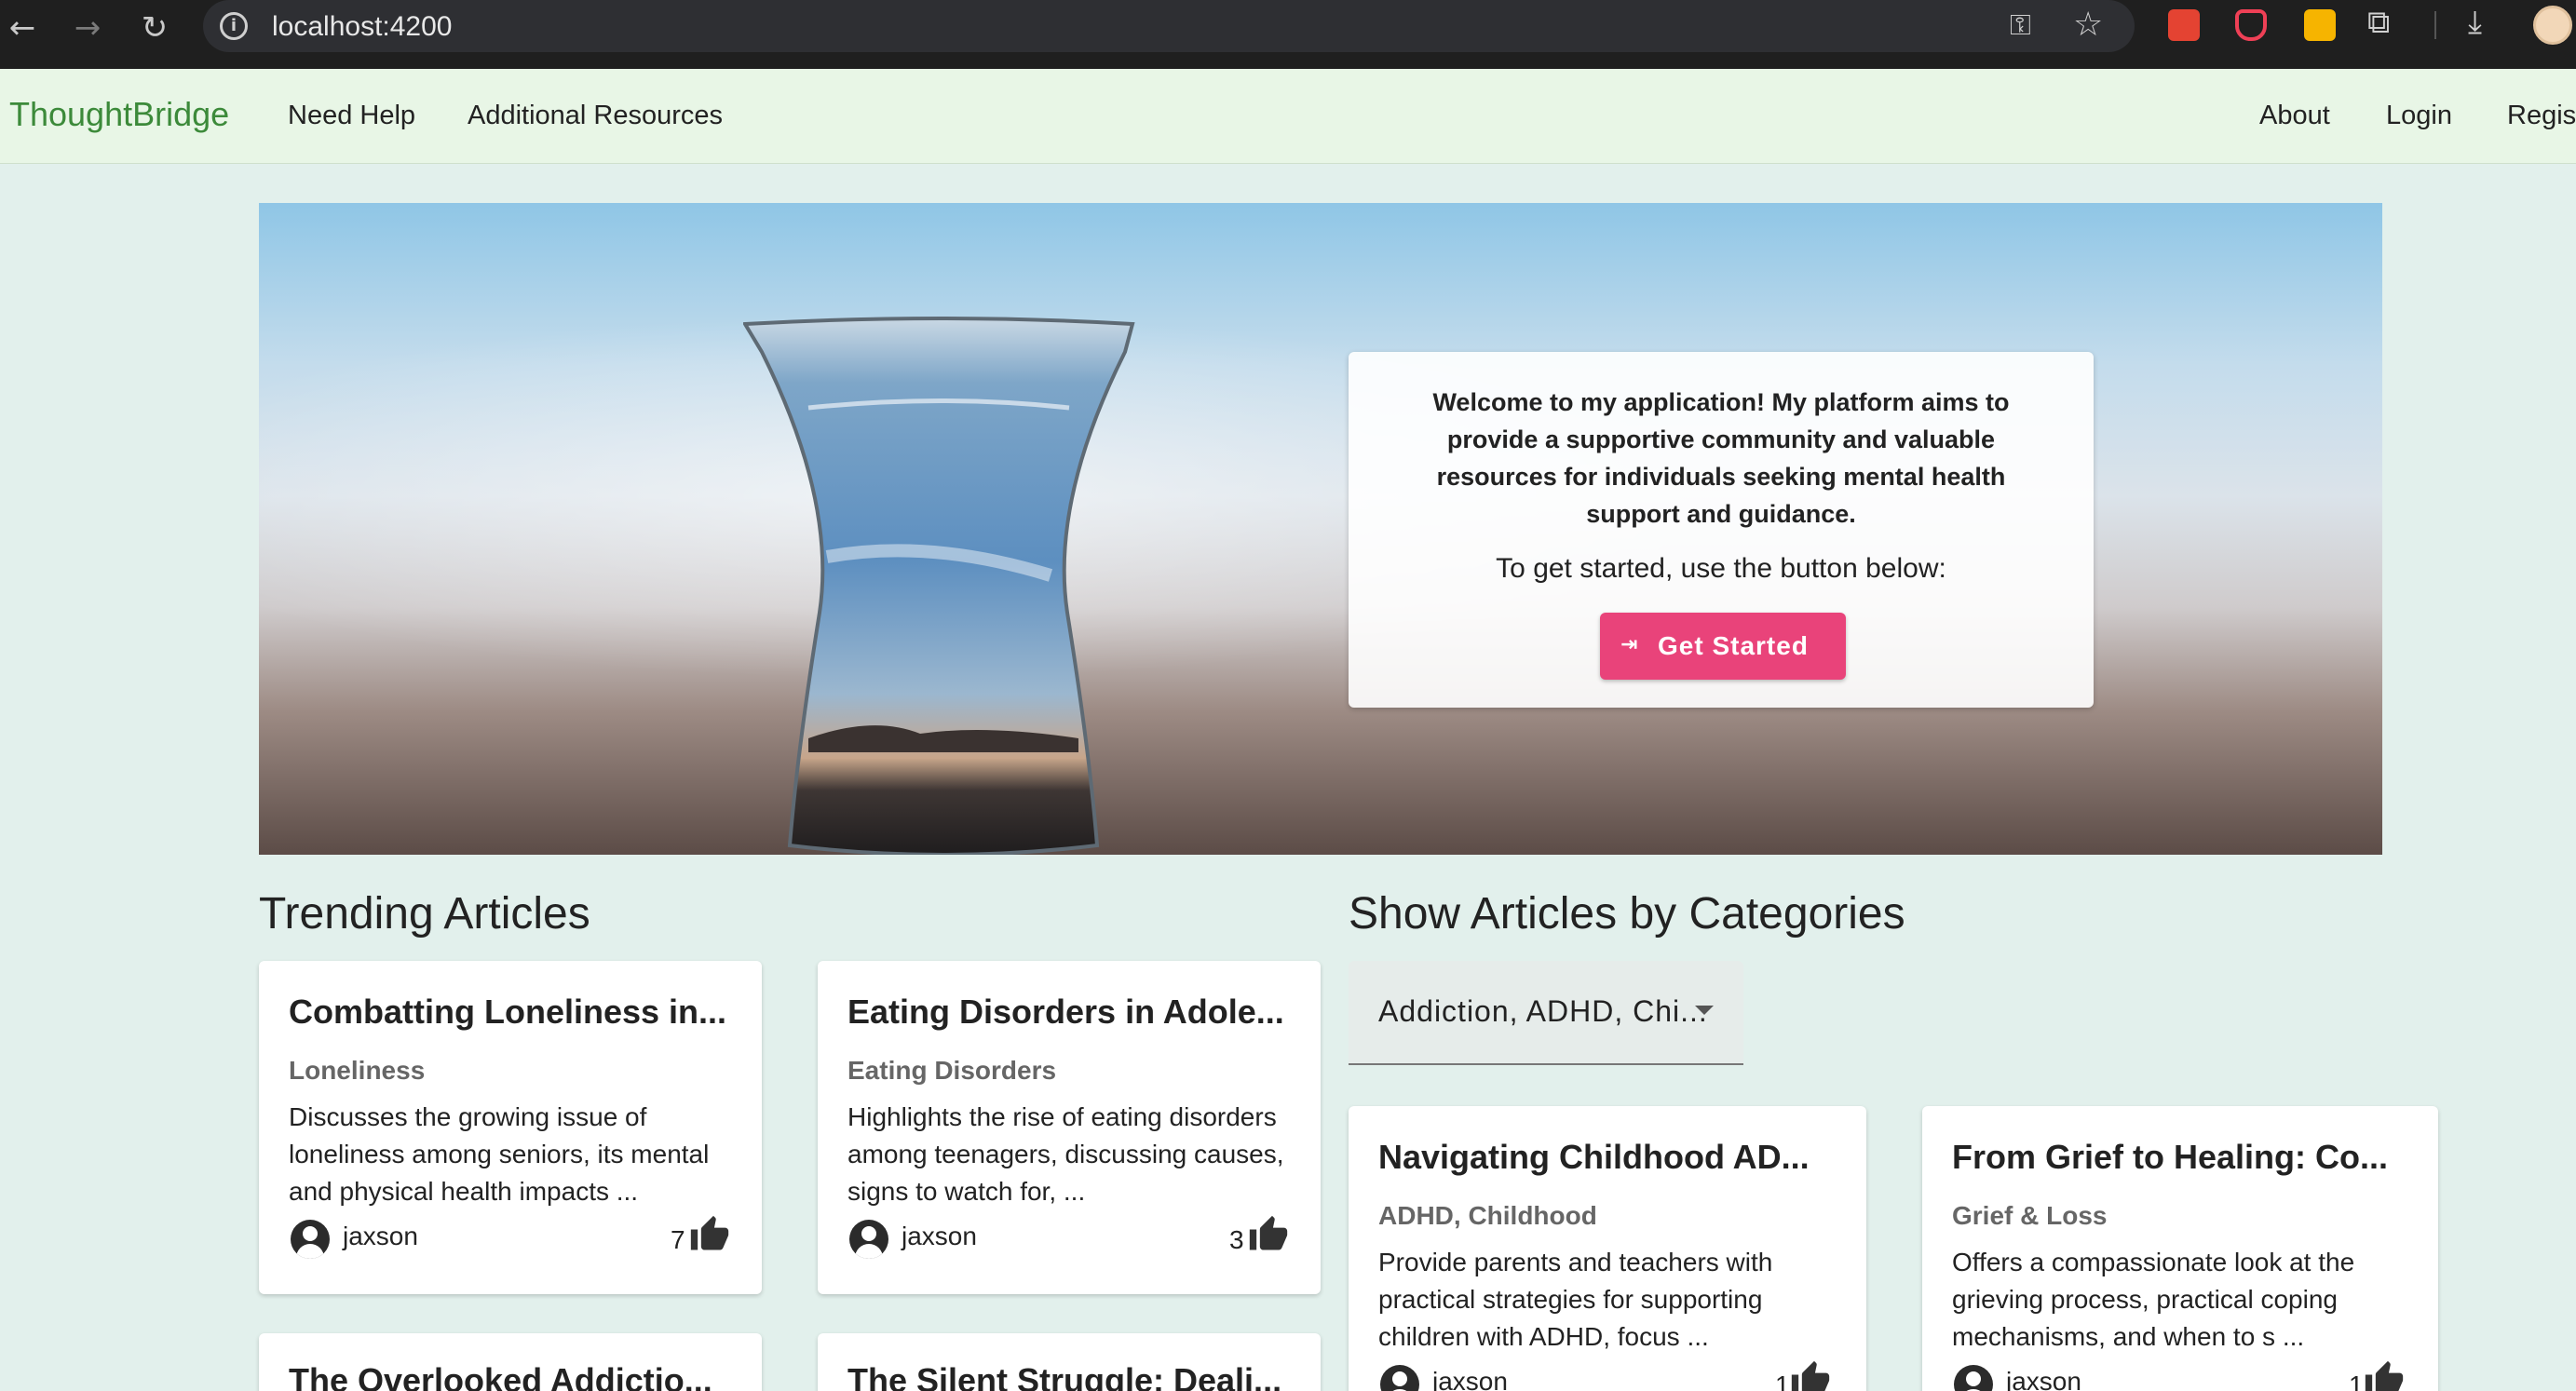  I want to click on nav-need-help: Need Help, so click(351, 116).